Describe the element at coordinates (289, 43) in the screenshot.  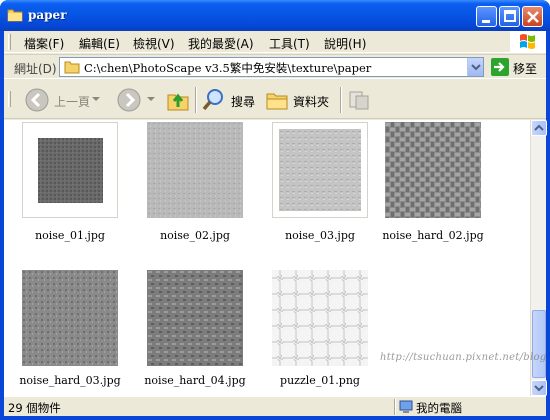
I see `menu-tools: 工具(T)` at that location.